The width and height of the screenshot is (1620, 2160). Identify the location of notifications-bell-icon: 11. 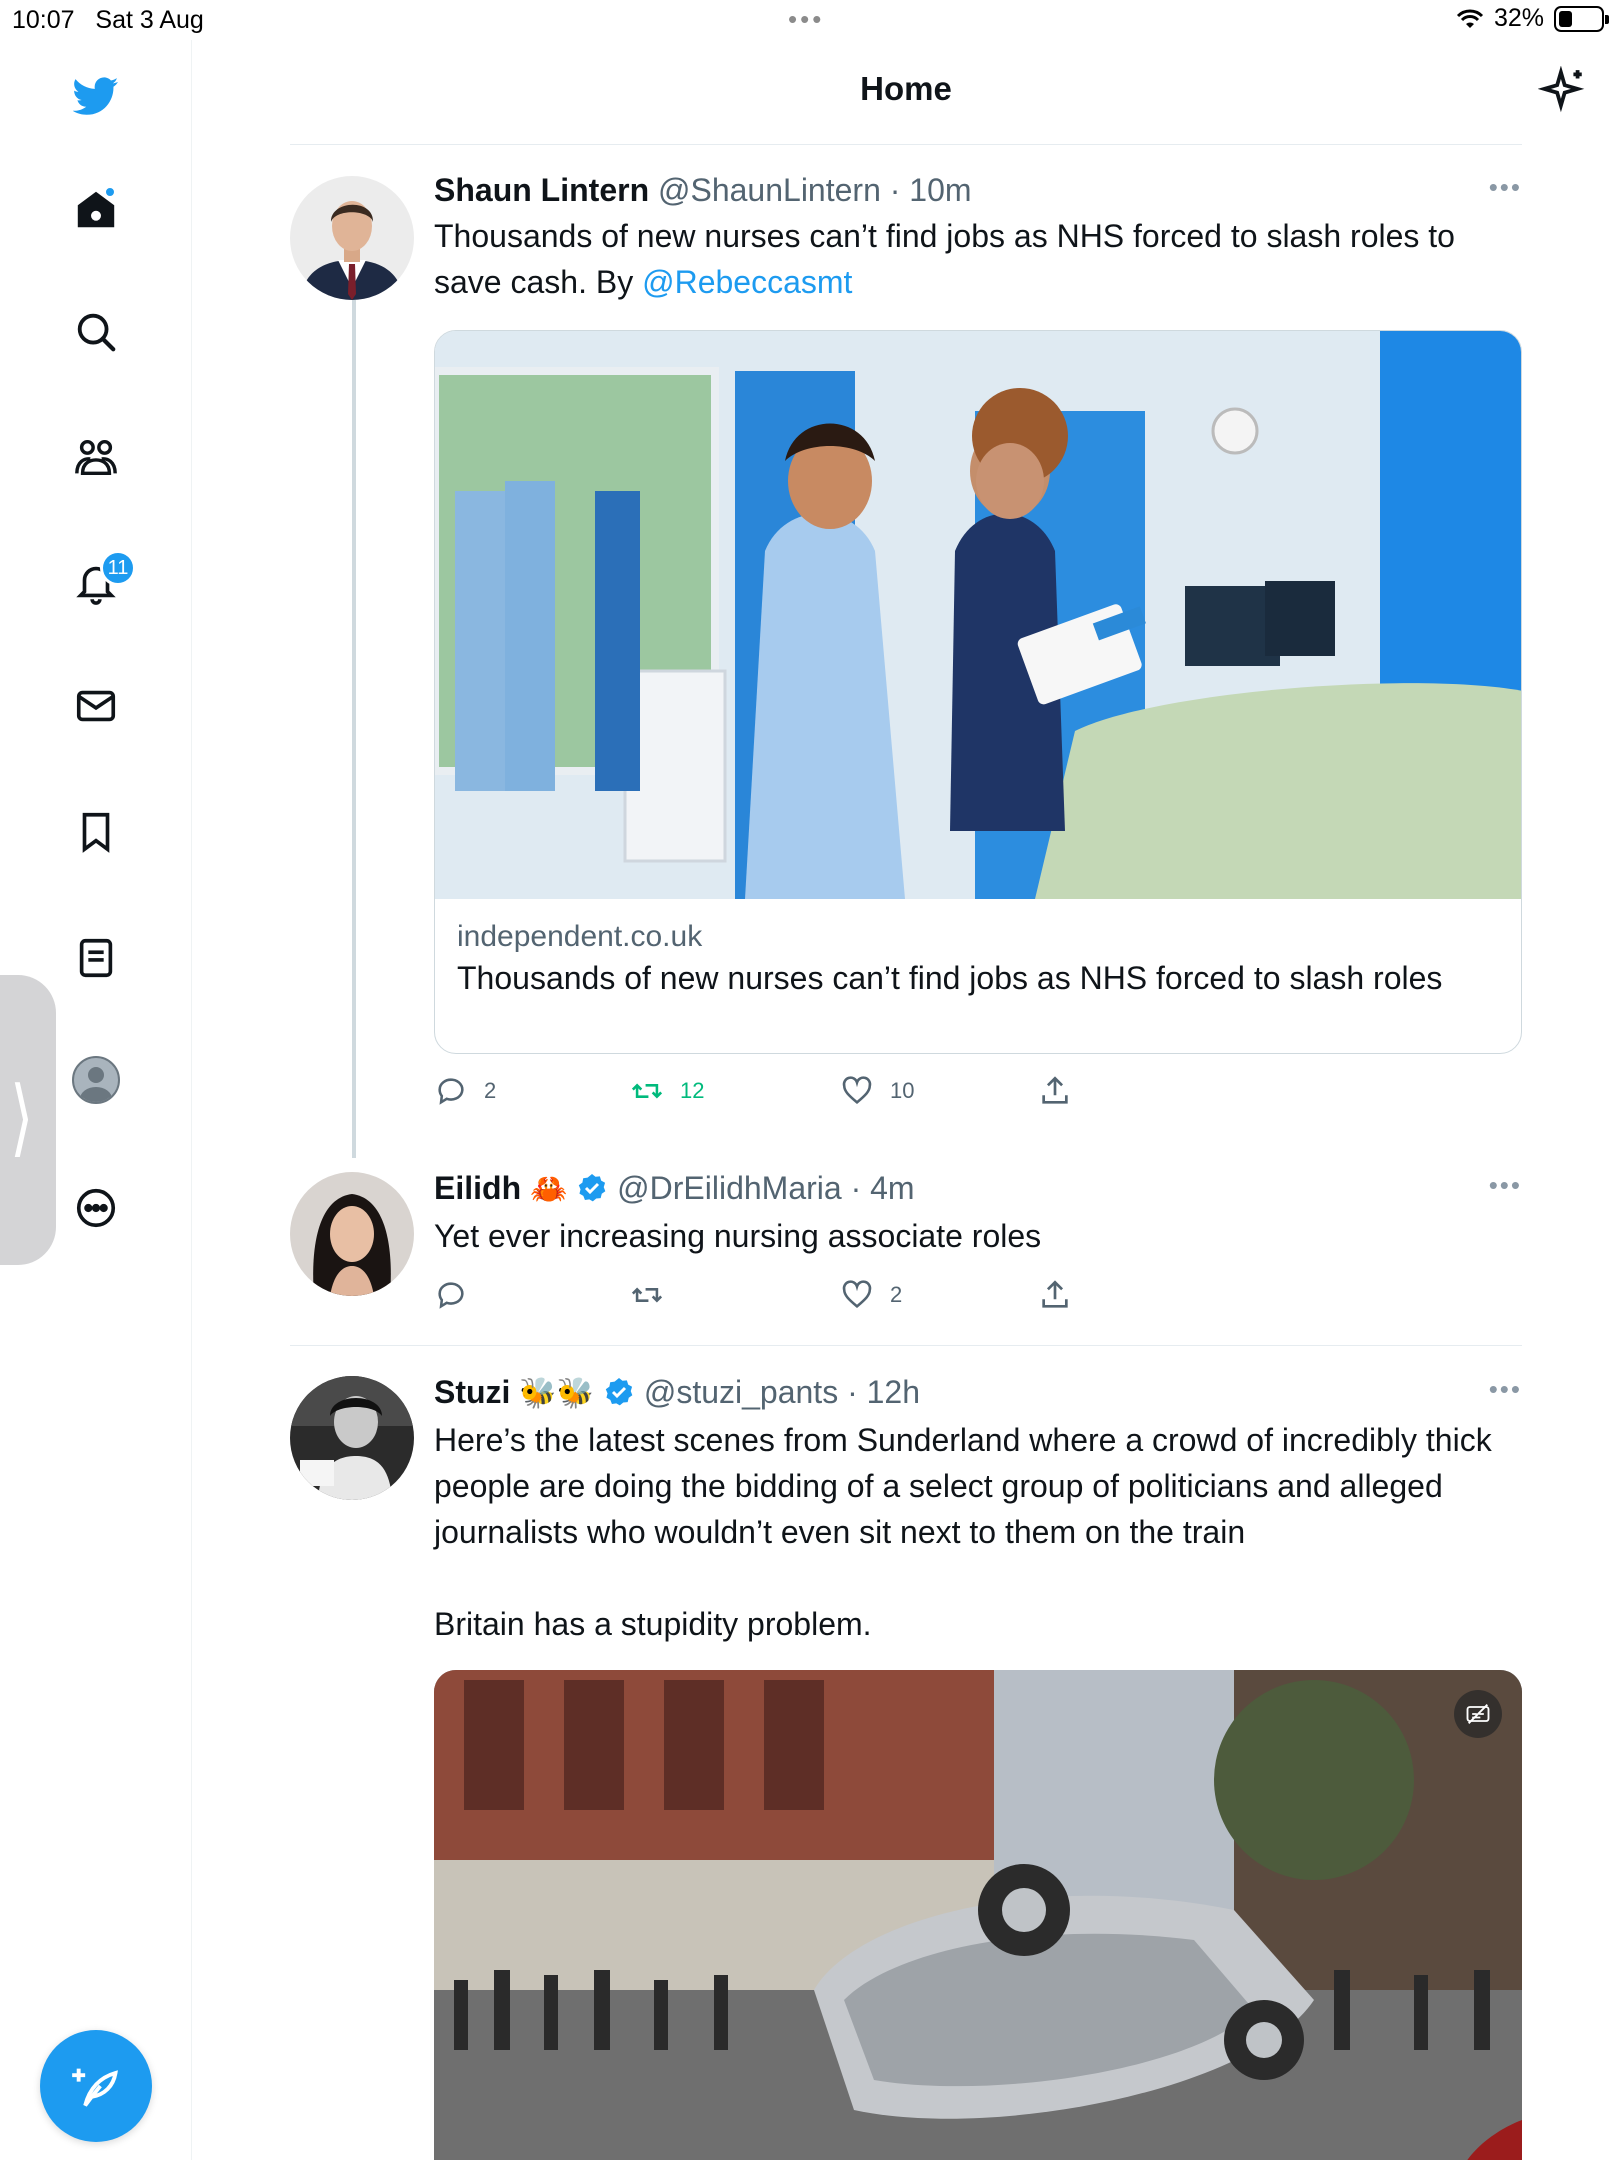
(101, 581).